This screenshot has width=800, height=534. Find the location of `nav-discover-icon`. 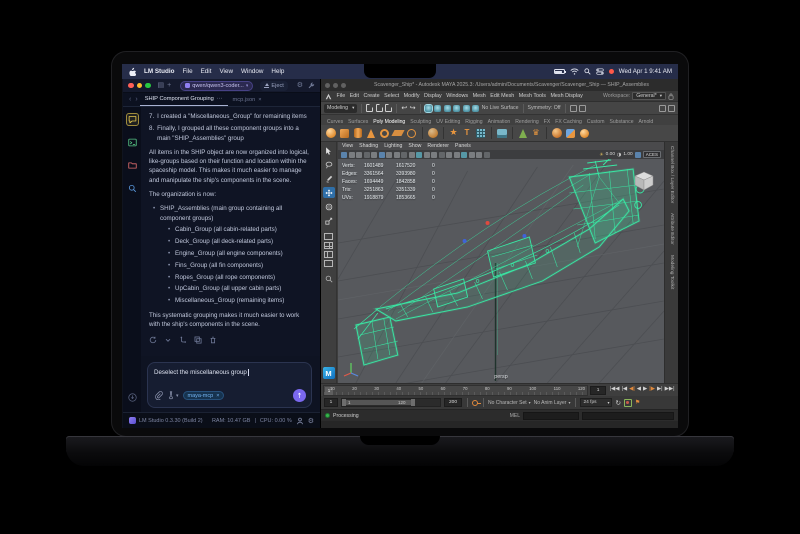

nav-discover-icon is located at coordinates (132, 188).